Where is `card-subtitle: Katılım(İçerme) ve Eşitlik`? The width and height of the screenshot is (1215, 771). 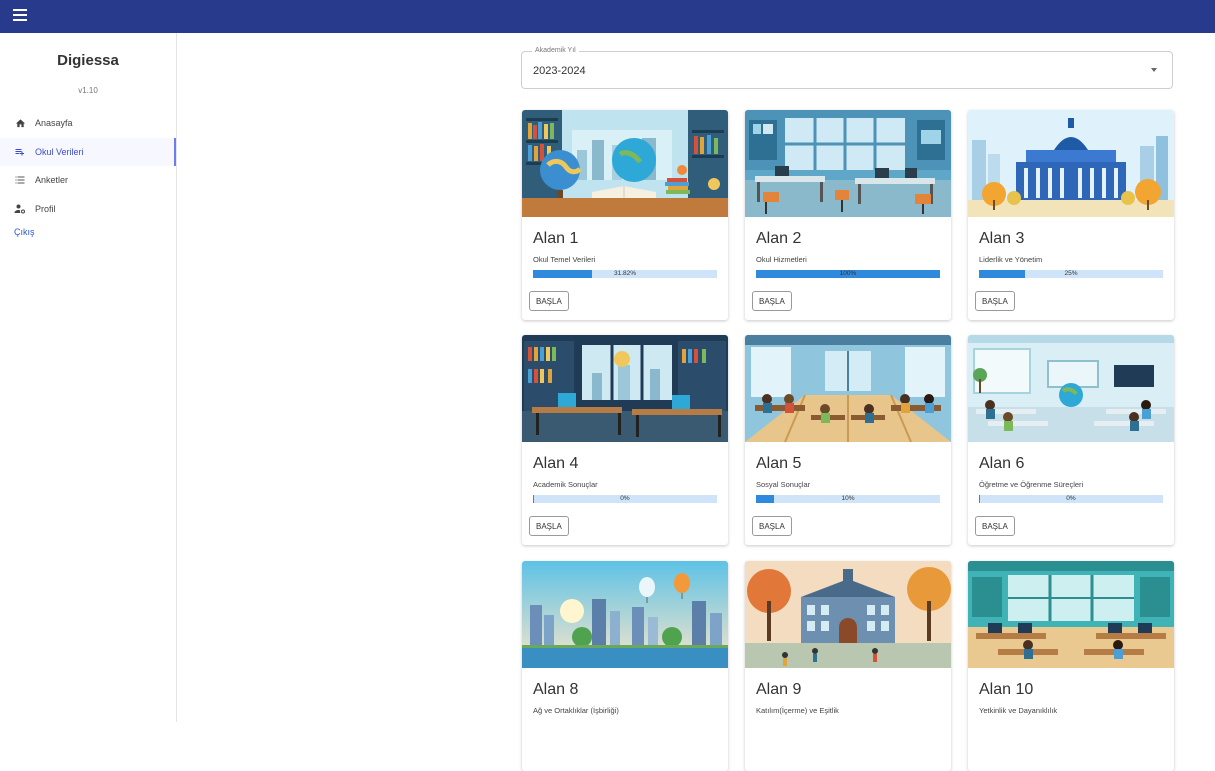 card-subtitle: Katılım(İçerme) ve Eşitlik is located at coordinates (797, 710).